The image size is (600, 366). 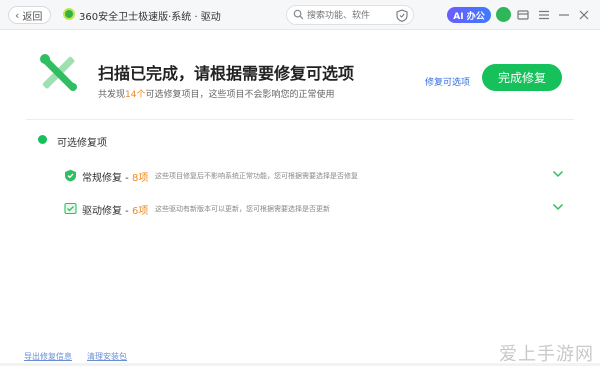 What do you see at coordinates (42, 139) in the screenshot?
I see `section-dot-icon` at bounding box center [42, 139].